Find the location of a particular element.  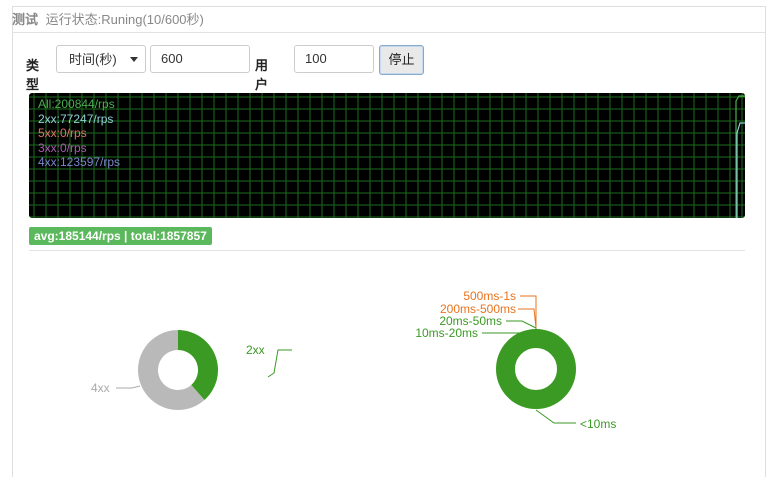

panel-title: 测试 is located at coordinates (25, 19).